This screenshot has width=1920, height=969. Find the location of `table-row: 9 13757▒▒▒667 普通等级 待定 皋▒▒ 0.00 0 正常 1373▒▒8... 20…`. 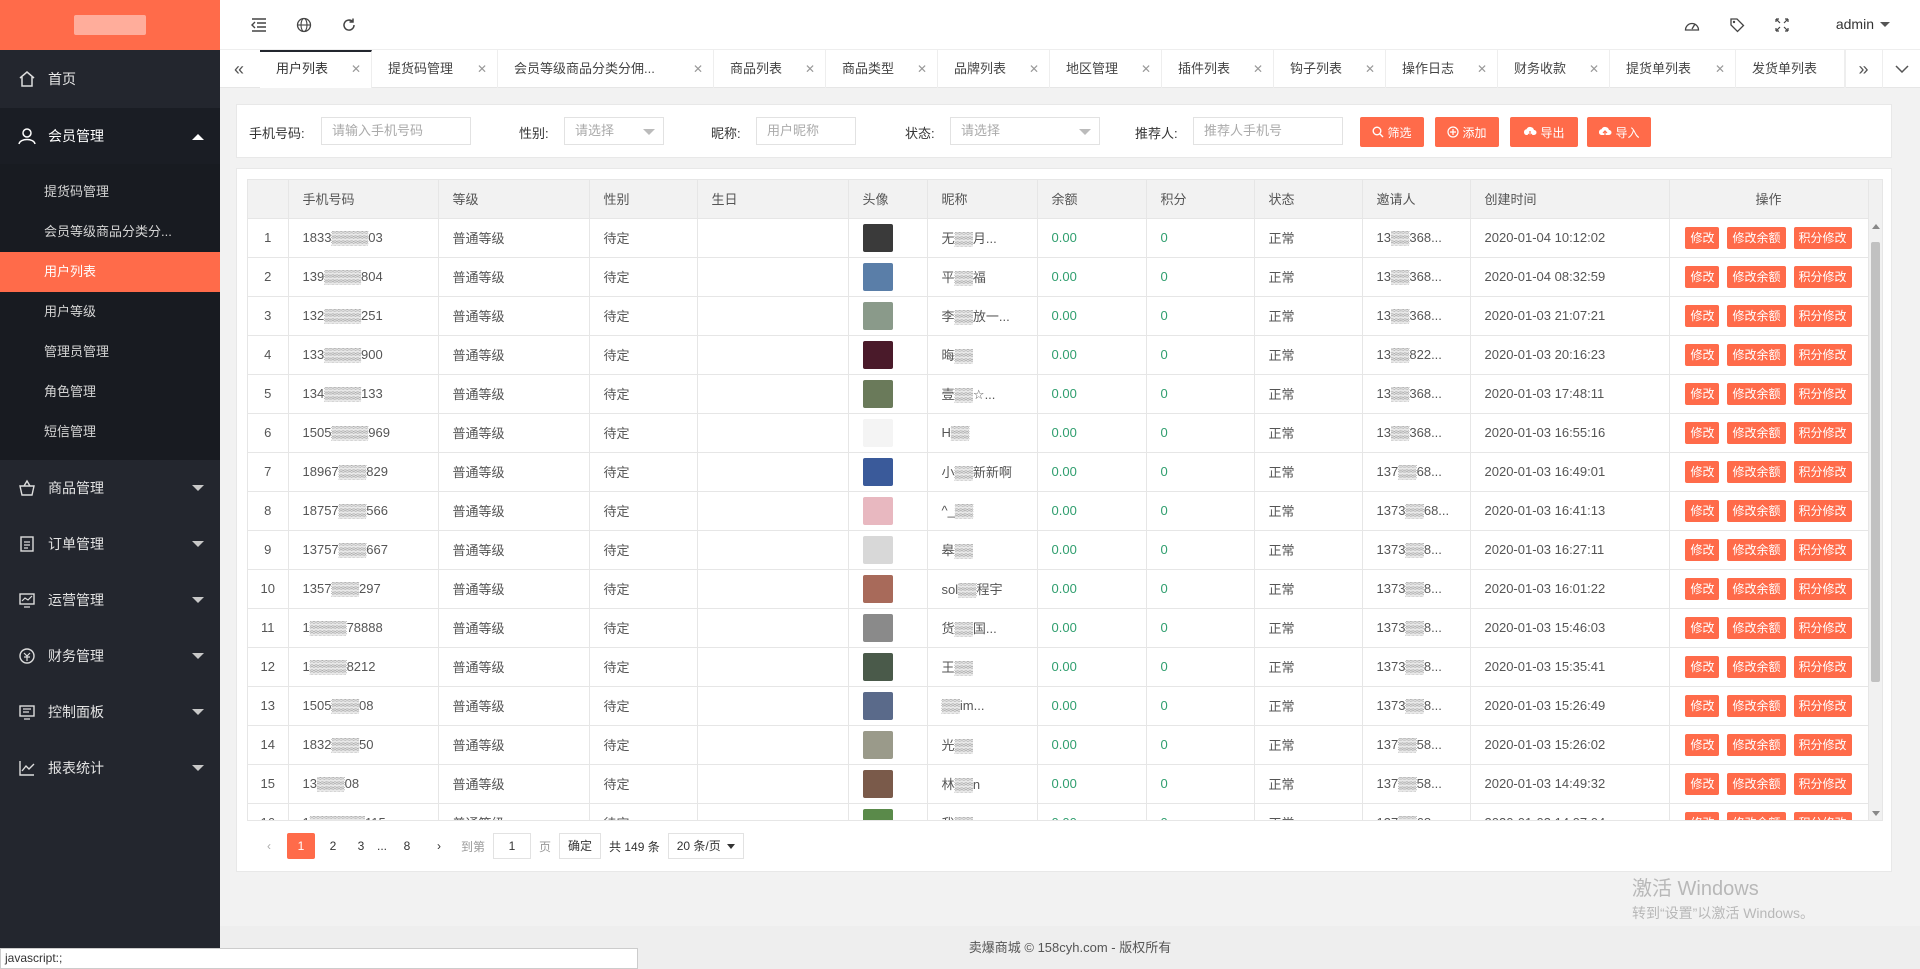

table-row: 9 13757▒▒▒667 普通等级 待定 皋▒▒ 0.00 0 正常 1373▒▒8... 20… is located at coordinates (1058, 550).